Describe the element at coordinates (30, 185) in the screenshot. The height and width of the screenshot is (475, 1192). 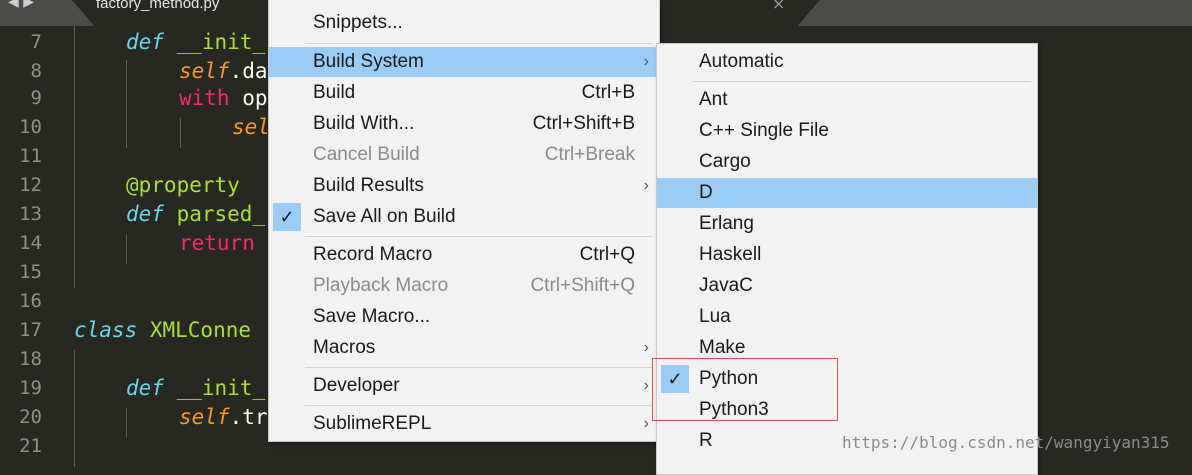
I see `line-number: 12` at that location.